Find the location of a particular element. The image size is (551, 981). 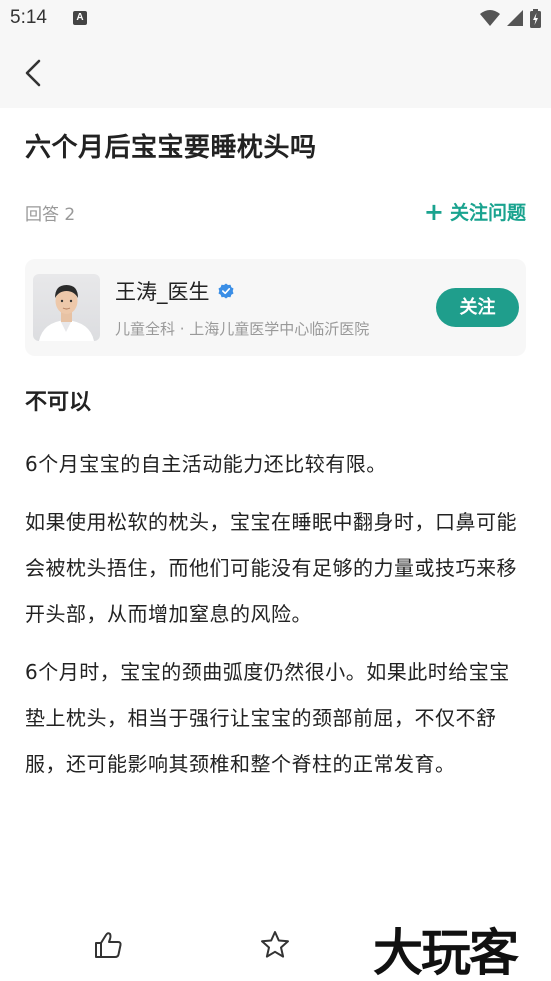

wifi-icon is located at coordinates (490, 18).